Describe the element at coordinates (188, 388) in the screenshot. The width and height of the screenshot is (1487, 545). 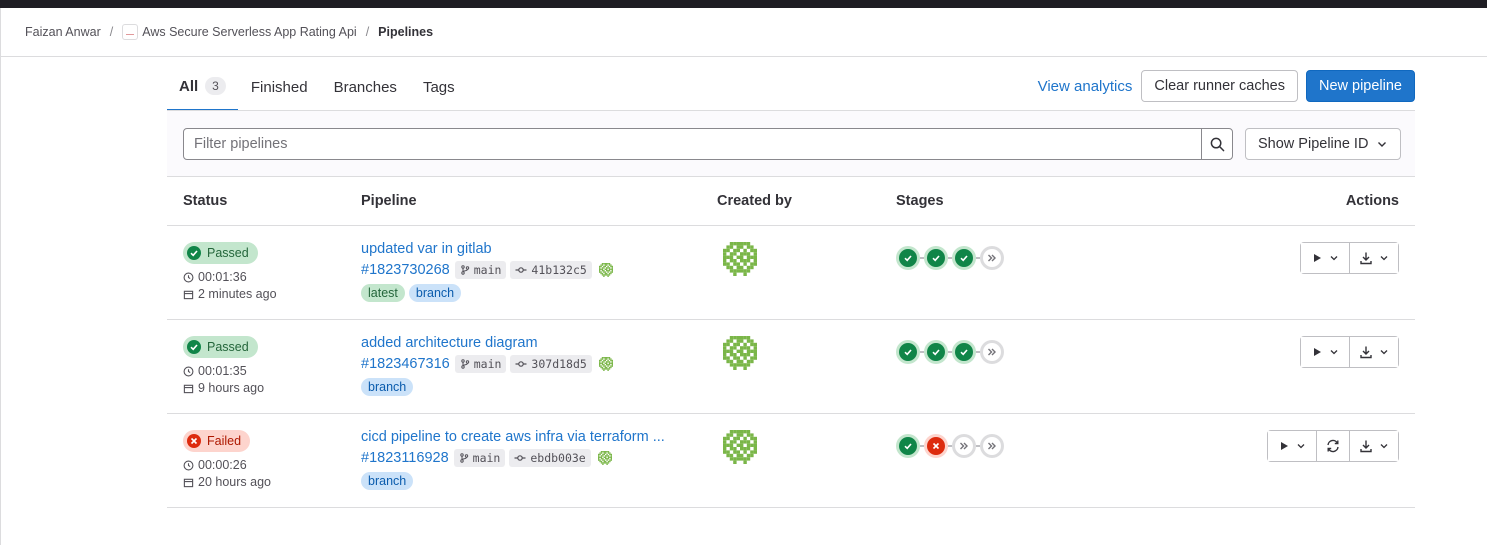
I see `calendar-icon` at that location.